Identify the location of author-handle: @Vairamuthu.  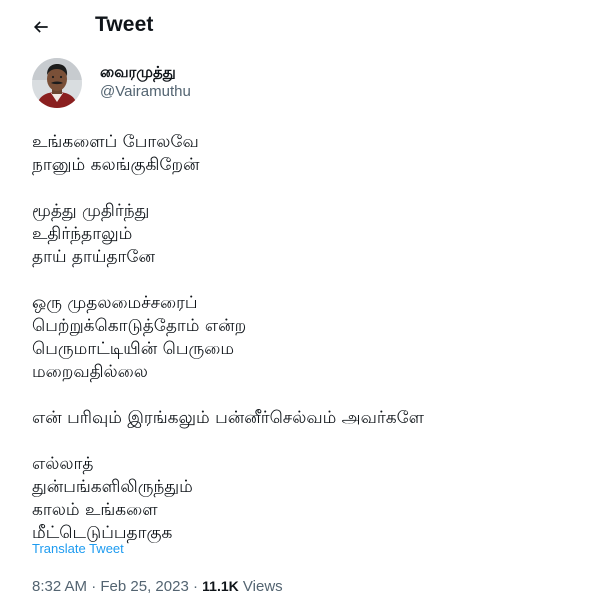
(145, 92).